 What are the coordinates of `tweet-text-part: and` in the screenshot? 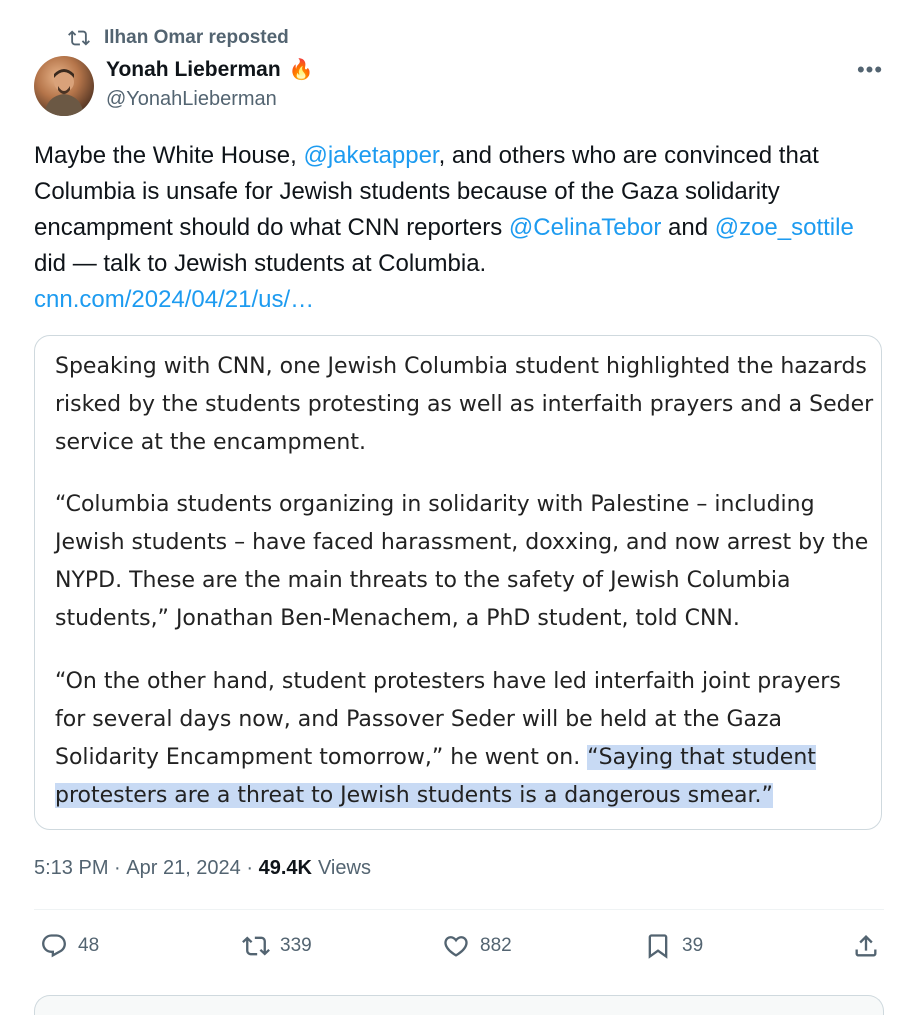 It's located at (688, 227).